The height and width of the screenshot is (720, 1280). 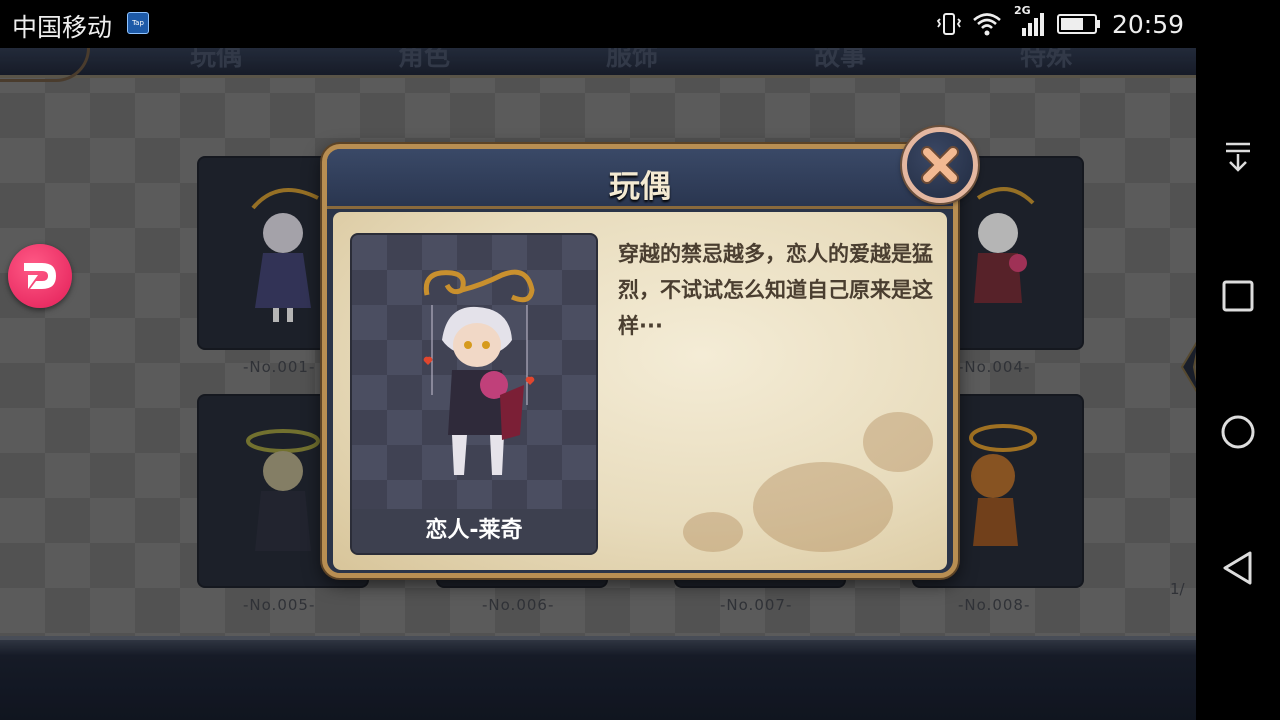 I want to click on status-bar: 中国移动 Tap 2G 20:59, so click(x=598, y=24).